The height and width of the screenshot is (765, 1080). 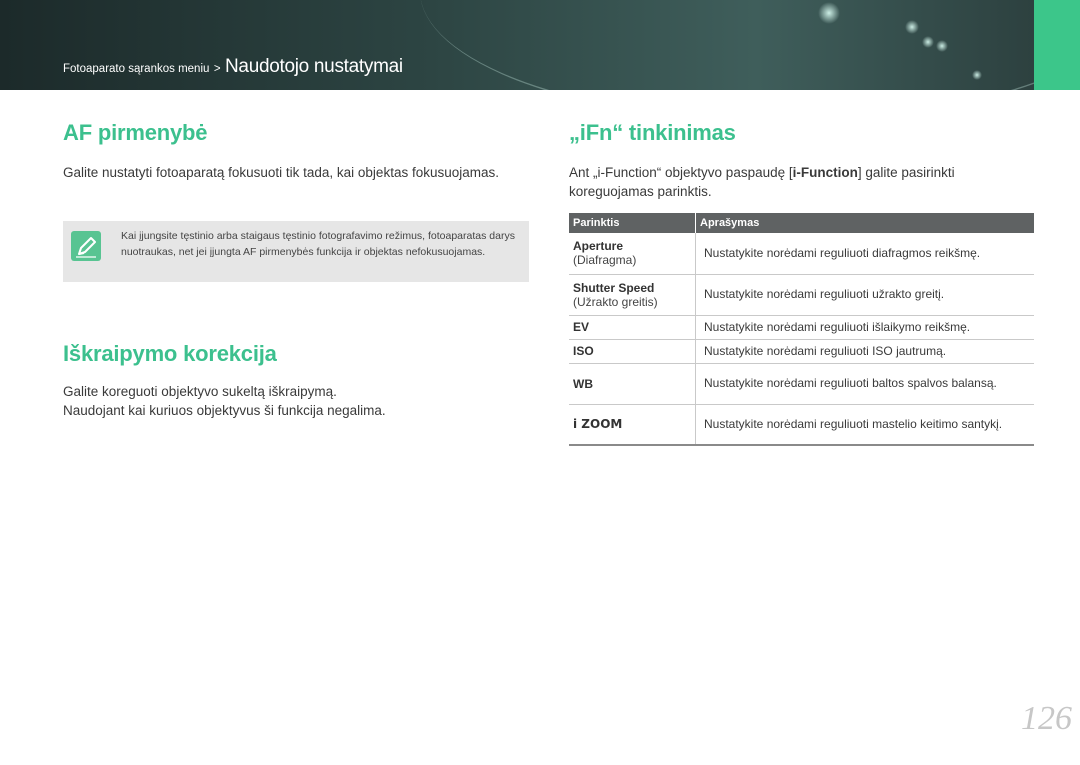 I want to click on option-cell: EV, so click(x=632, y=327).